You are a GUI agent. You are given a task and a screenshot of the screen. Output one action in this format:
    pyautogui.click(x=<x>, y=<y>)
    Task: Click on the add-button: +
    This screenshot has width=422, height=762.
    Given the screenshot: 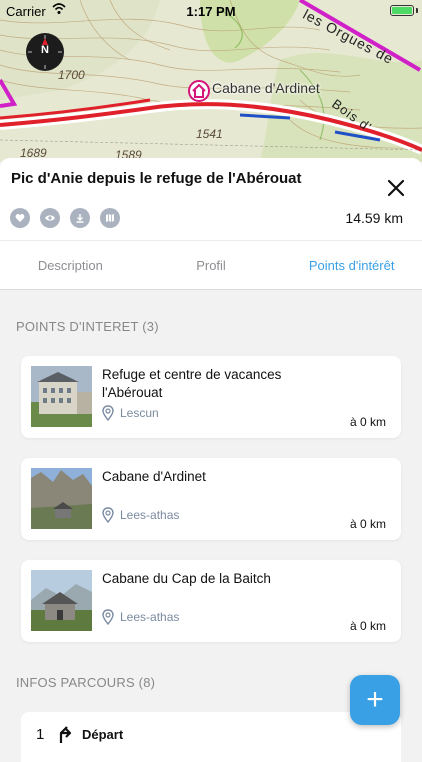 What is the action you would take?
    pyautogui.click(x=375, y=700)
    